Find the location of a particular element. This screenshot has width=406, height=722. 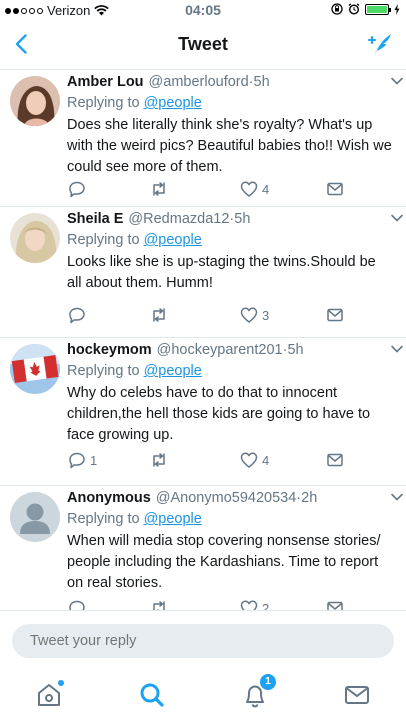

author-handle: @Redmazda12 is located at coordinates (178, 219).